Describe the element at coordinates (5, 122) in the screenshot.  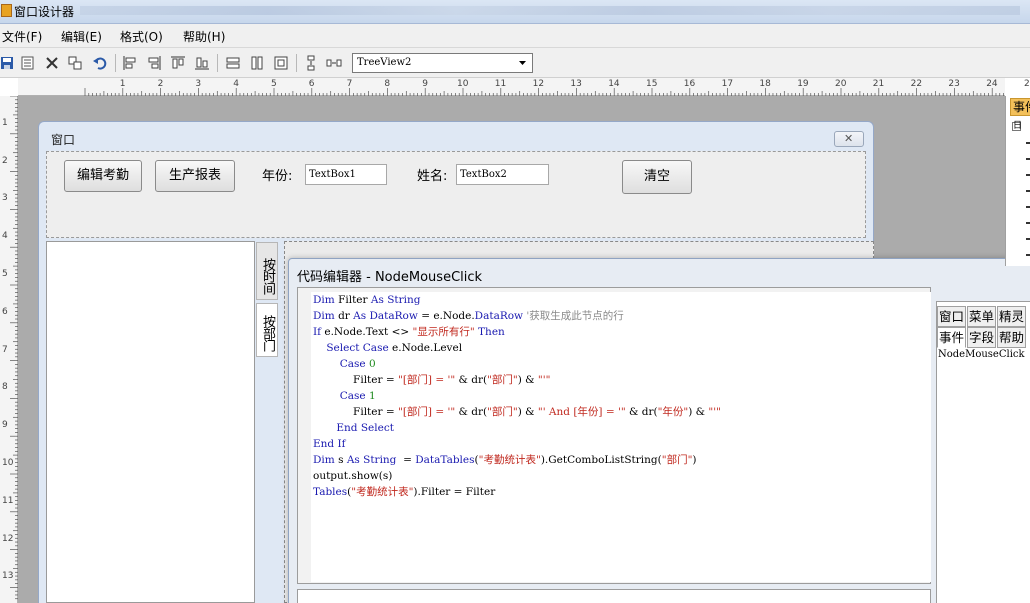
I see `ruler-number: 1` at that location.